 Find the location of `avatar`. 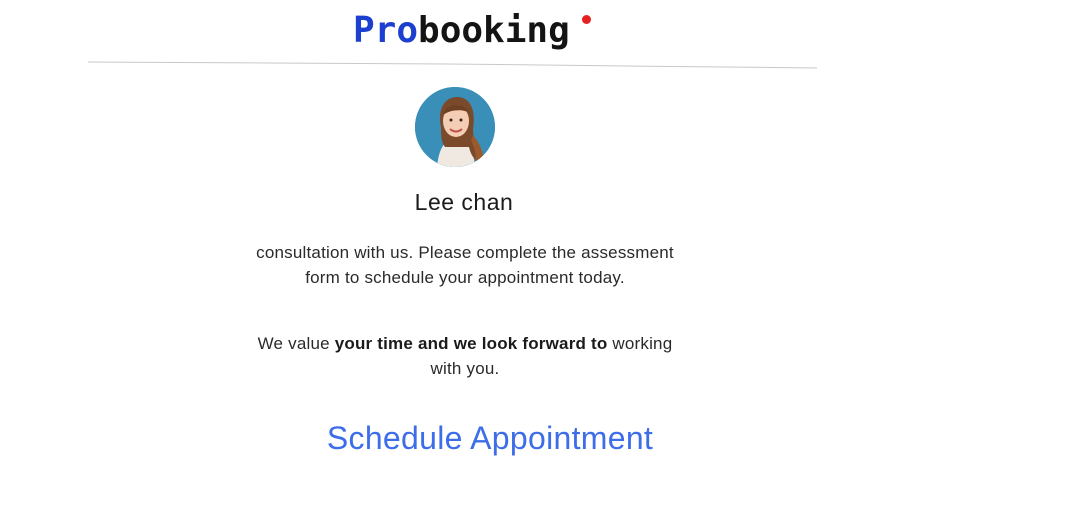

avatar is located at coordinates (455, 127).